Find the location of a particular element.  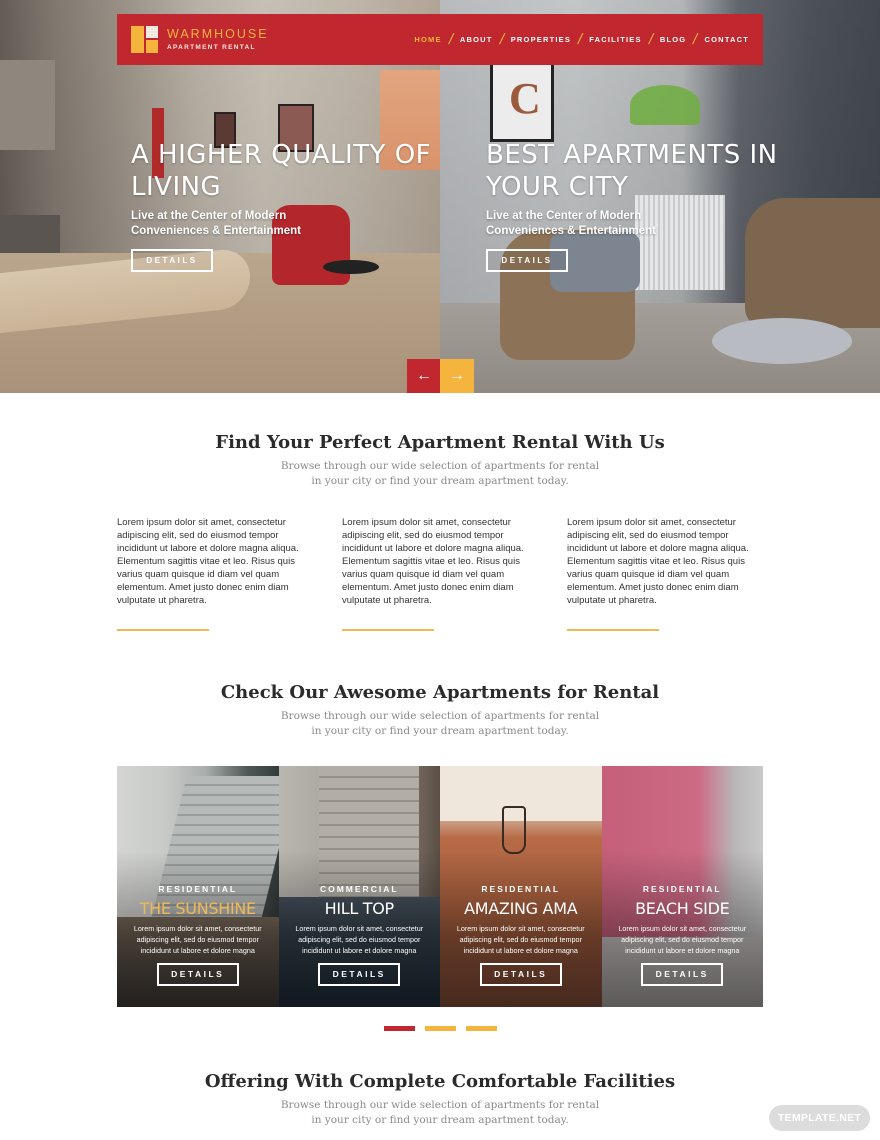

logo-icon is located at coordinates (144, 39).